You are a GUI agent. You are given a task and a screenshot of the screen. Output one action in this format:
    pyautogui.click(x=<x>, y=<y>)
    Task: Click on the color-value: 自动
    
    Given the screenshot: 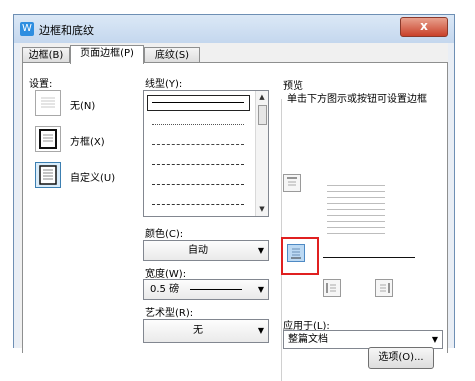 What is the action you would take?
    pyautogui.click(x=198, y=250)
    